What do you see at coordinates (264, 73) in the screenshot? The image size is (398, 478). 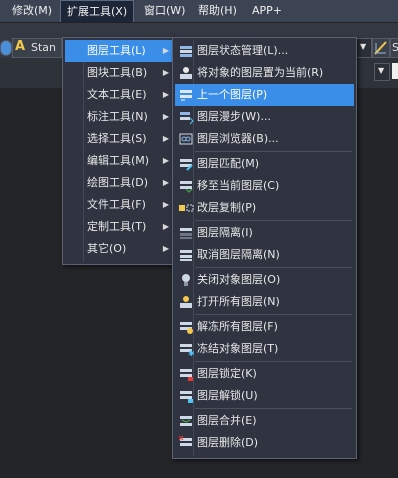 I see `make-object-layer-current-item: 将对象的图层置为当前(R)` at bounding box center [264, 73].